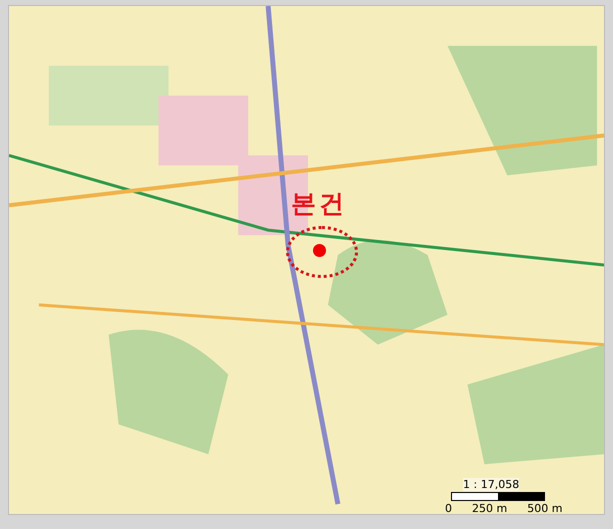  Describe the element at coordinates (319, 203) in the screenshot. I see `subject-label: 본건` at that location.